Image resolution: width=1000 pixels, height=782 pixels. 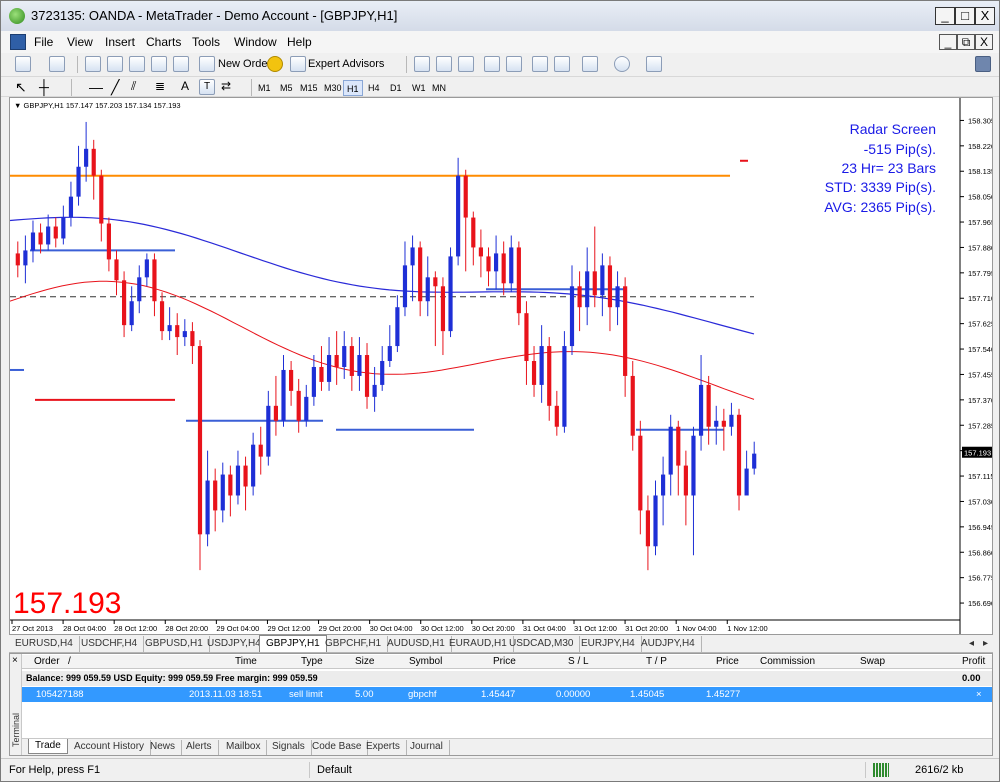 I want to click on horizontal-line-icon: —, so click(x=97, y=87).